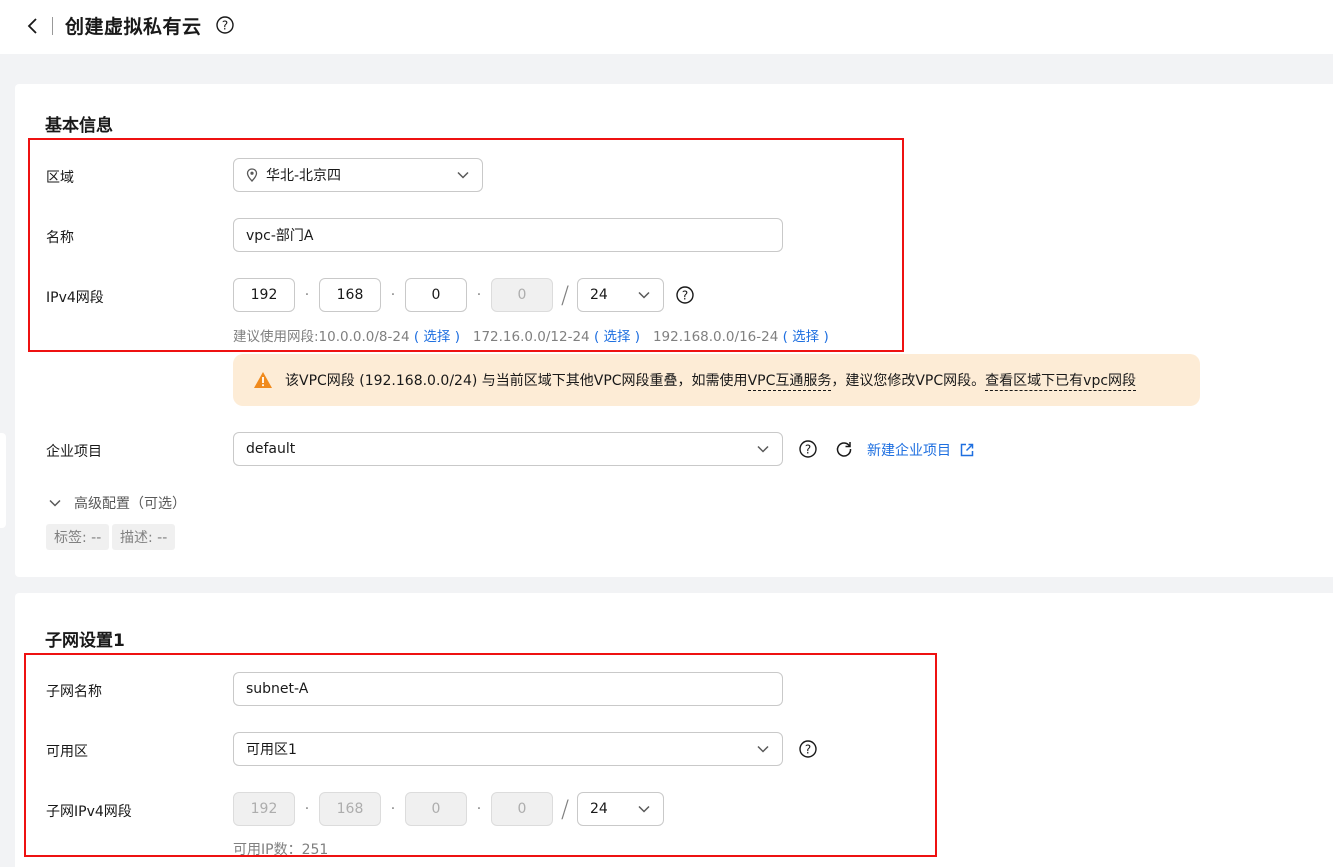 This screenshot has height=867, width=1333. What do you see at coordinates (844, 451) in the screenshot?
I see `refresh-icon` at bounding box center [844, 451].